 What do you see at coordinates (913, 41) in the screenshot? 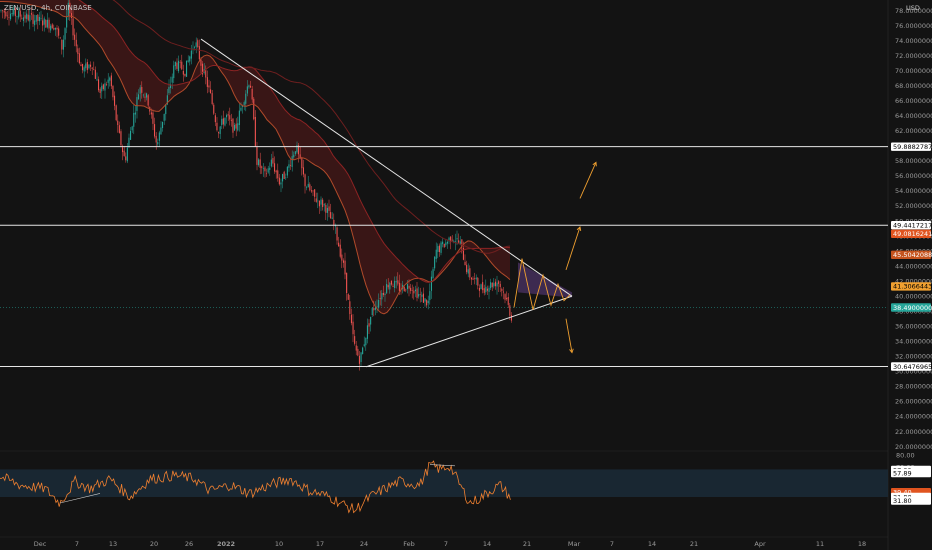
I see `price-tick-label: 74.00000000` at bounding box center [913, 41].